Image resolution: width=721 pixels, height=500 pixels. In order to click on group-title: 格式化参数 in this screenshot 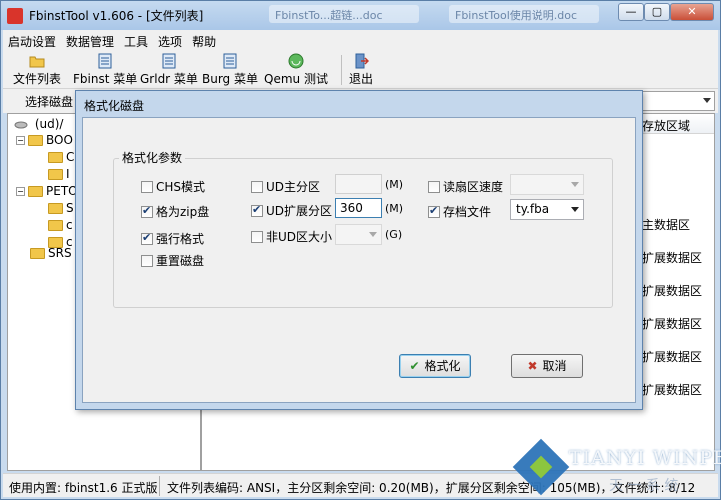, I will do `click(152, 157)`.